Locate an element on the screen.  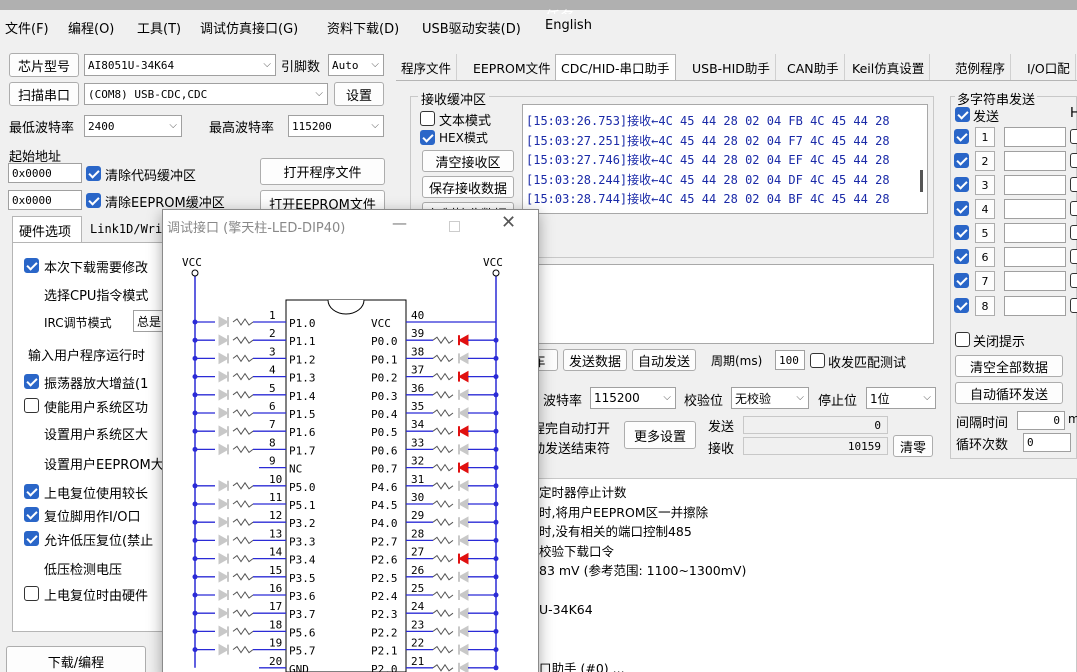
menu-file: 文件(F) is located at coordinates (27, 27).